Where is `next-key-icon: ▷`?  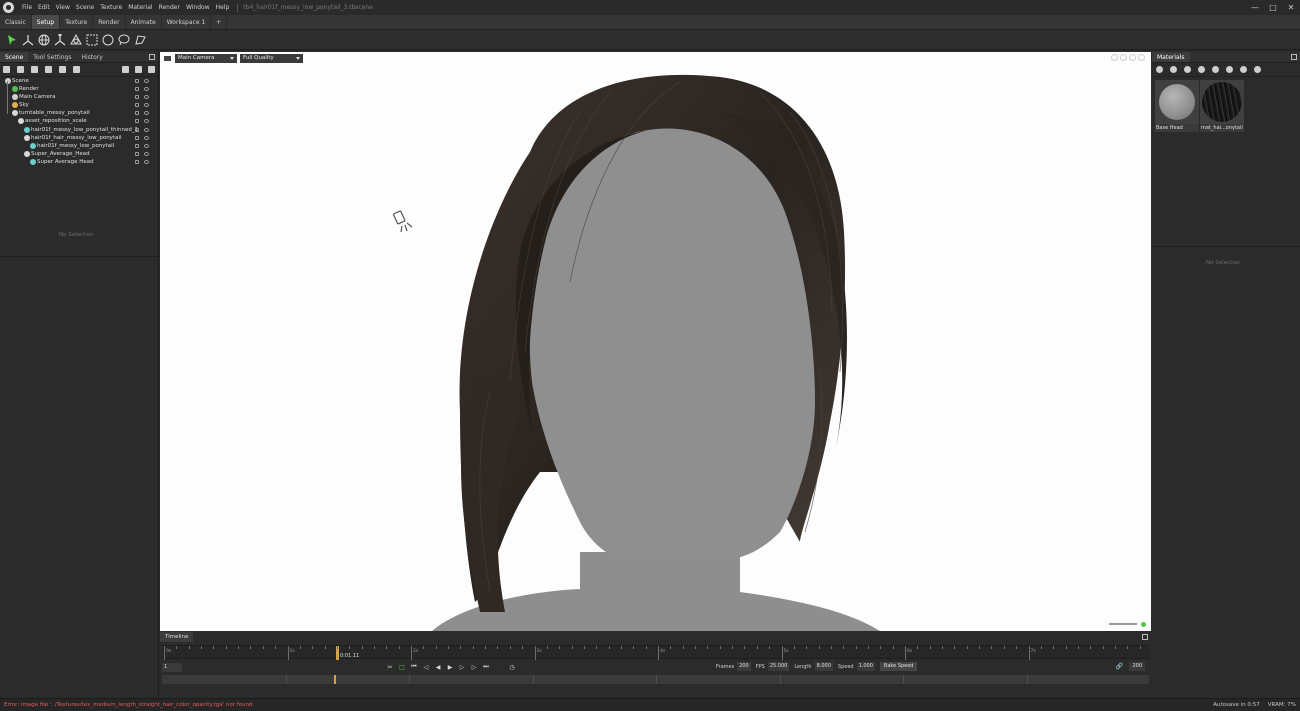
next-key-icon: ▷ is located at coordinates (474, 667).